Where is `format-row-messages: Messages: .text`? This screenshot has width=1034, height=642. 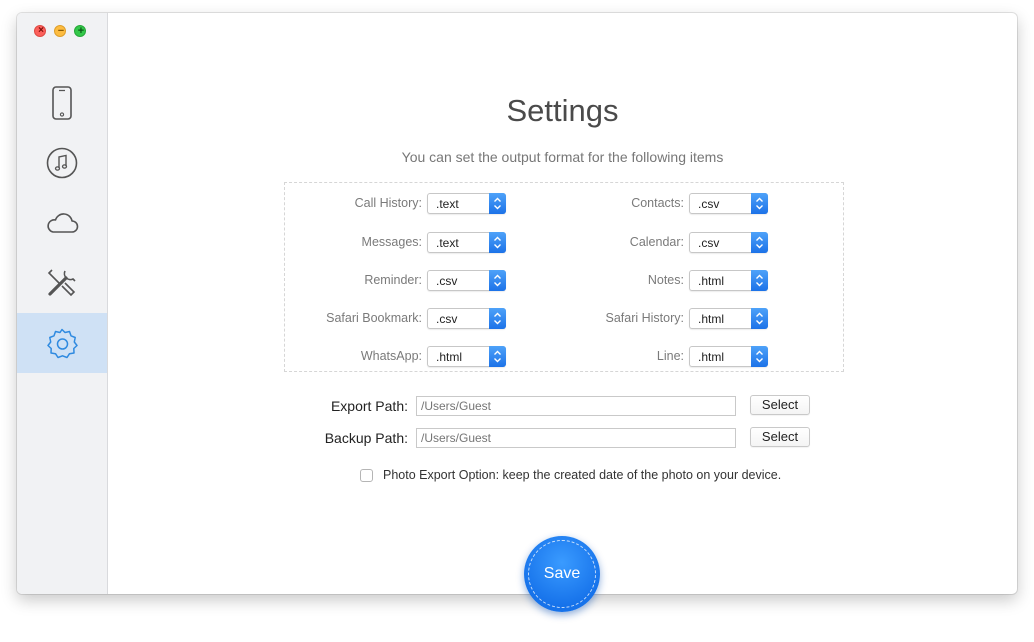
format-row-messages: Messages: .text is located at coordinates (434, 242).